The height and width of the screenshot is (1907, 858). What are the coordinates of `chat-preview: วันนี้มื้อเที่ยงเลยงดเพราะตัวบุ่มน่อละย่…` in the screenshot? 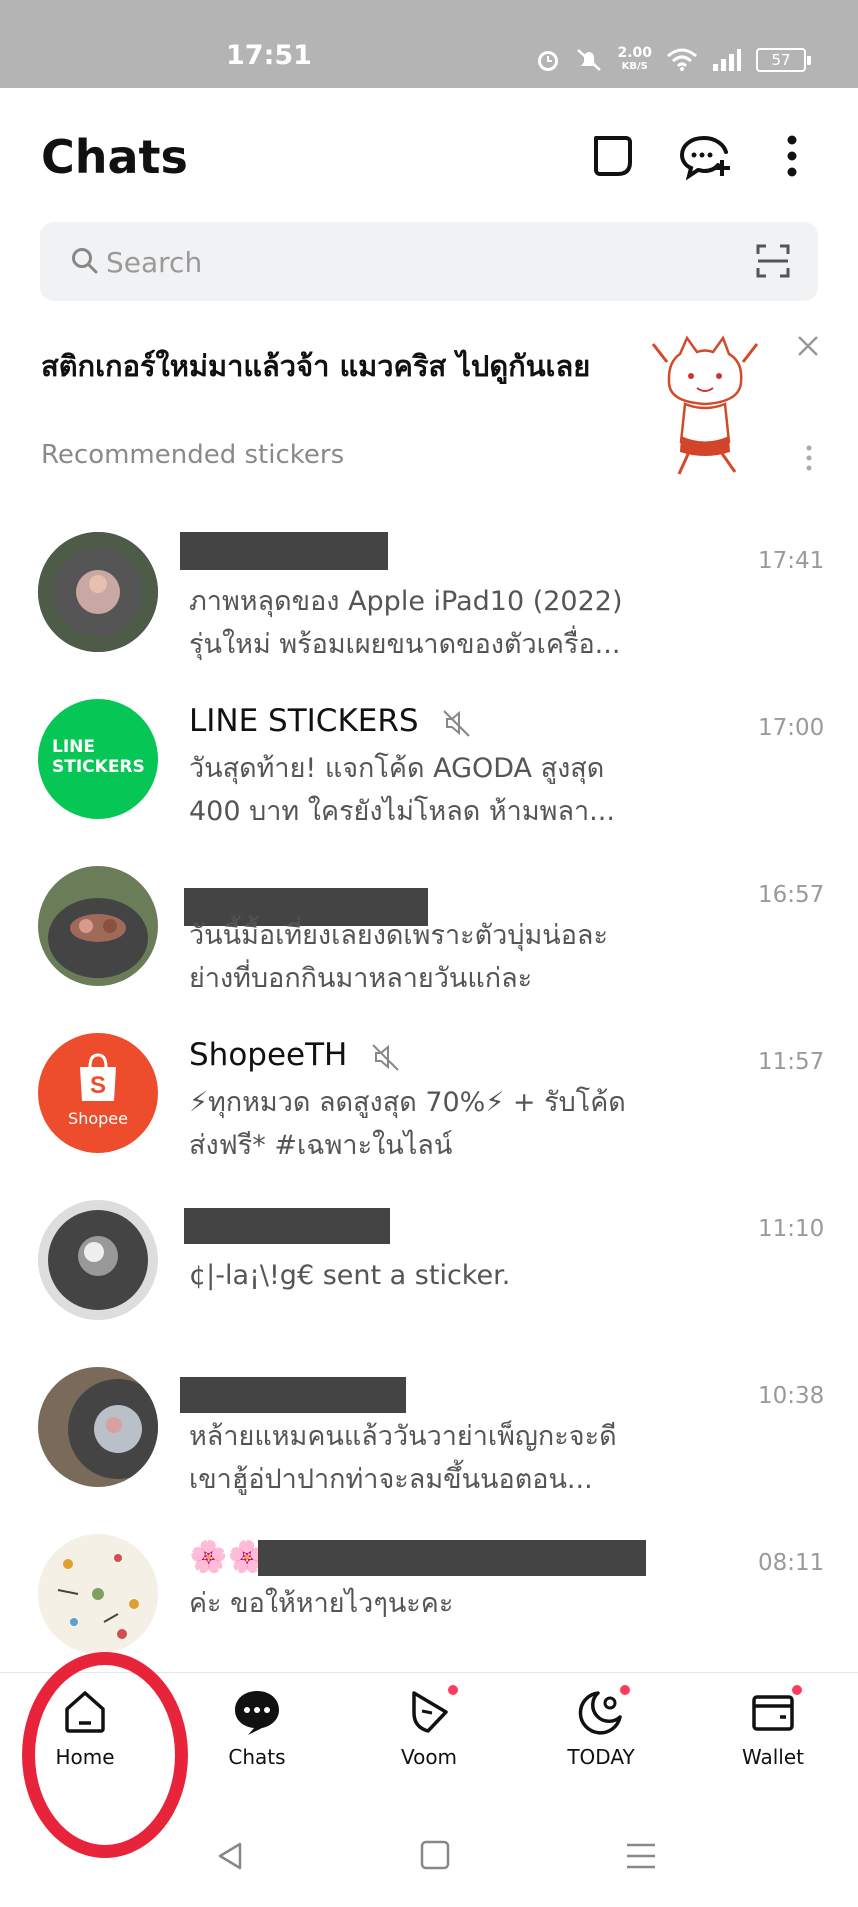 It's located at (398, 957).